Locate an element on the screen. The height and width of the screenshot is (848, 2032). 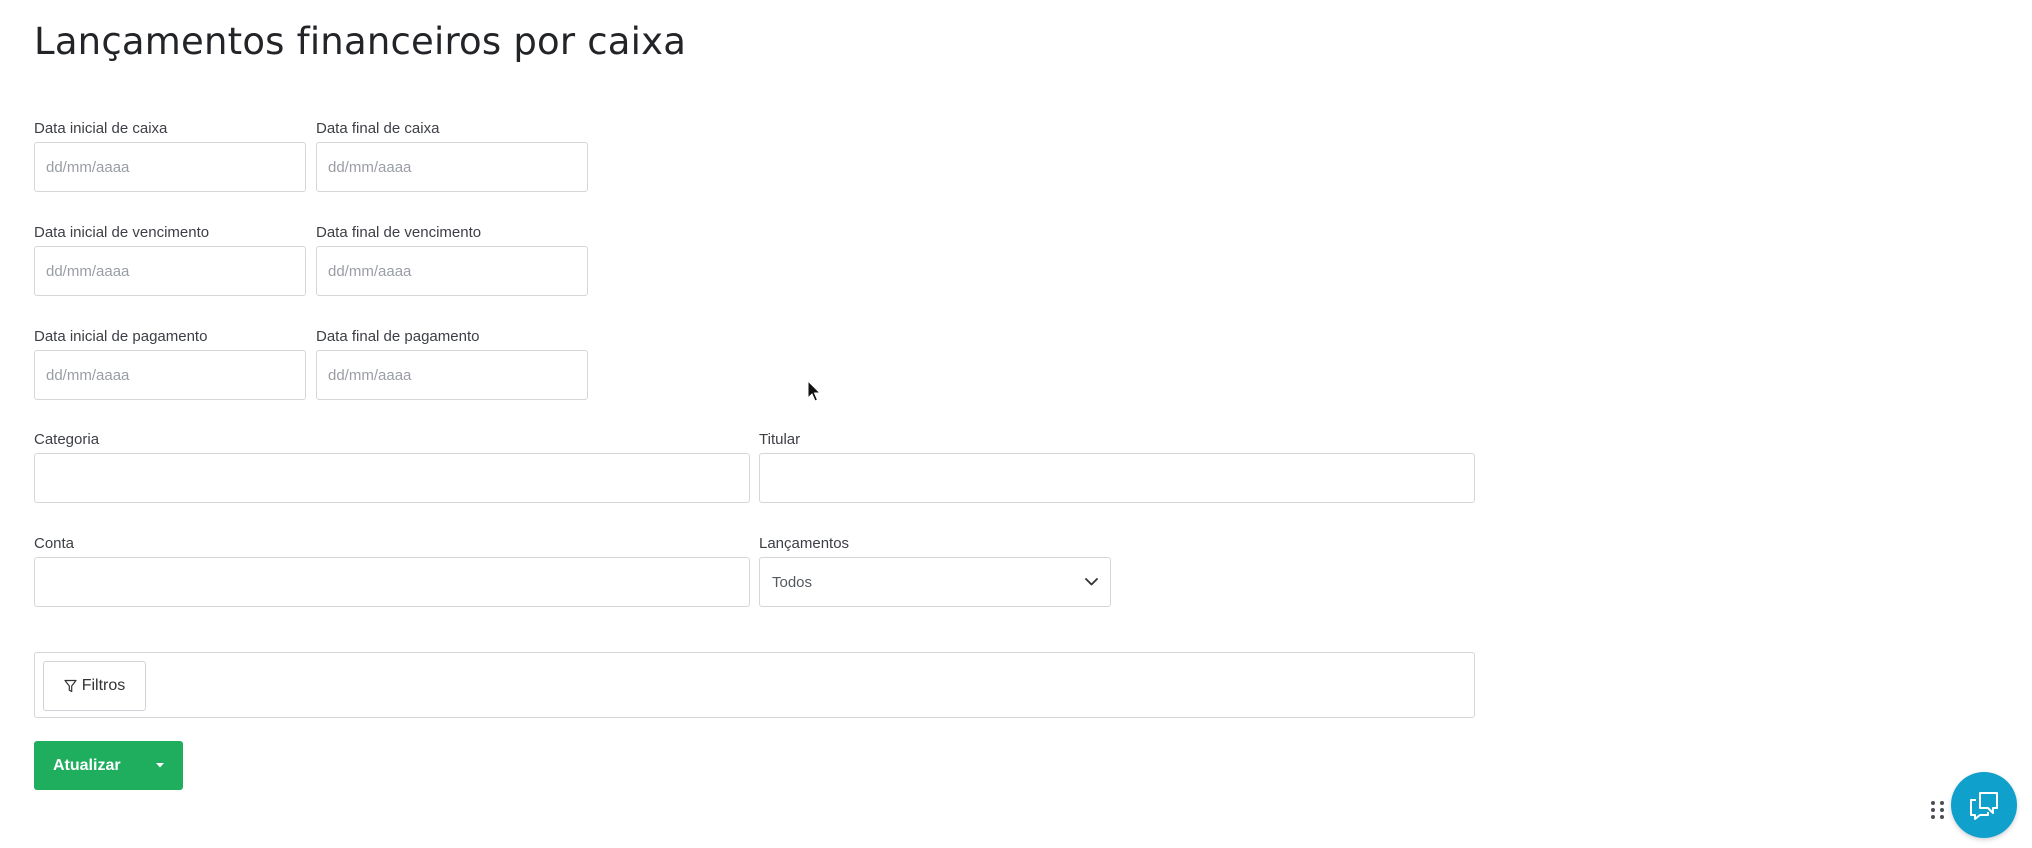
category-input is located at coordinates (392, 478).